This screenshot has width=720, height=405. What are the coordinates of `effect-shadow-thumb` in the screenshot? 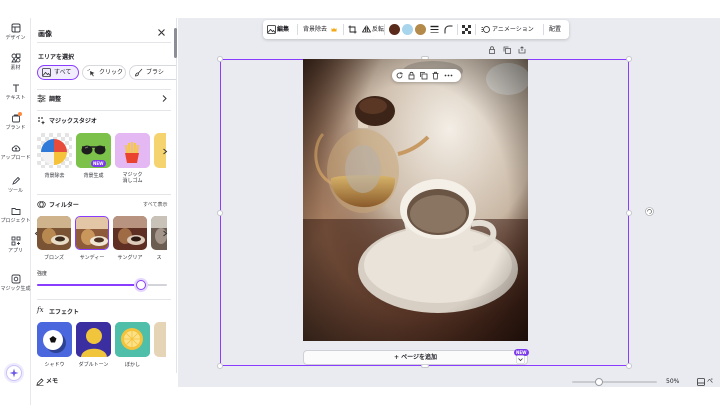 It's located at (54, 339).